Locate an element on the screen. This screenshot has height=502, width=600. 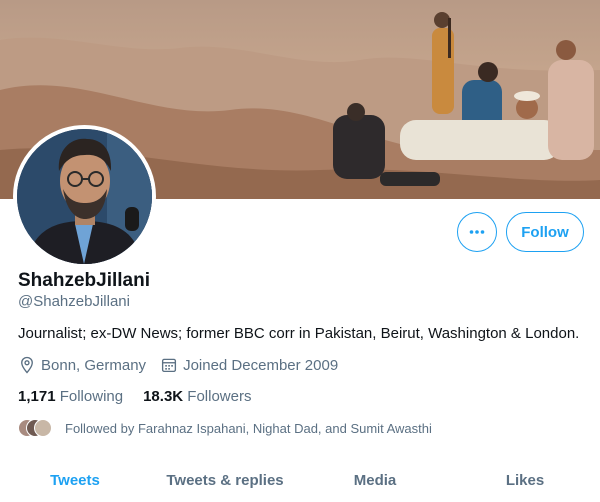
followed-by-avatars is located at coordinates (36, 428).